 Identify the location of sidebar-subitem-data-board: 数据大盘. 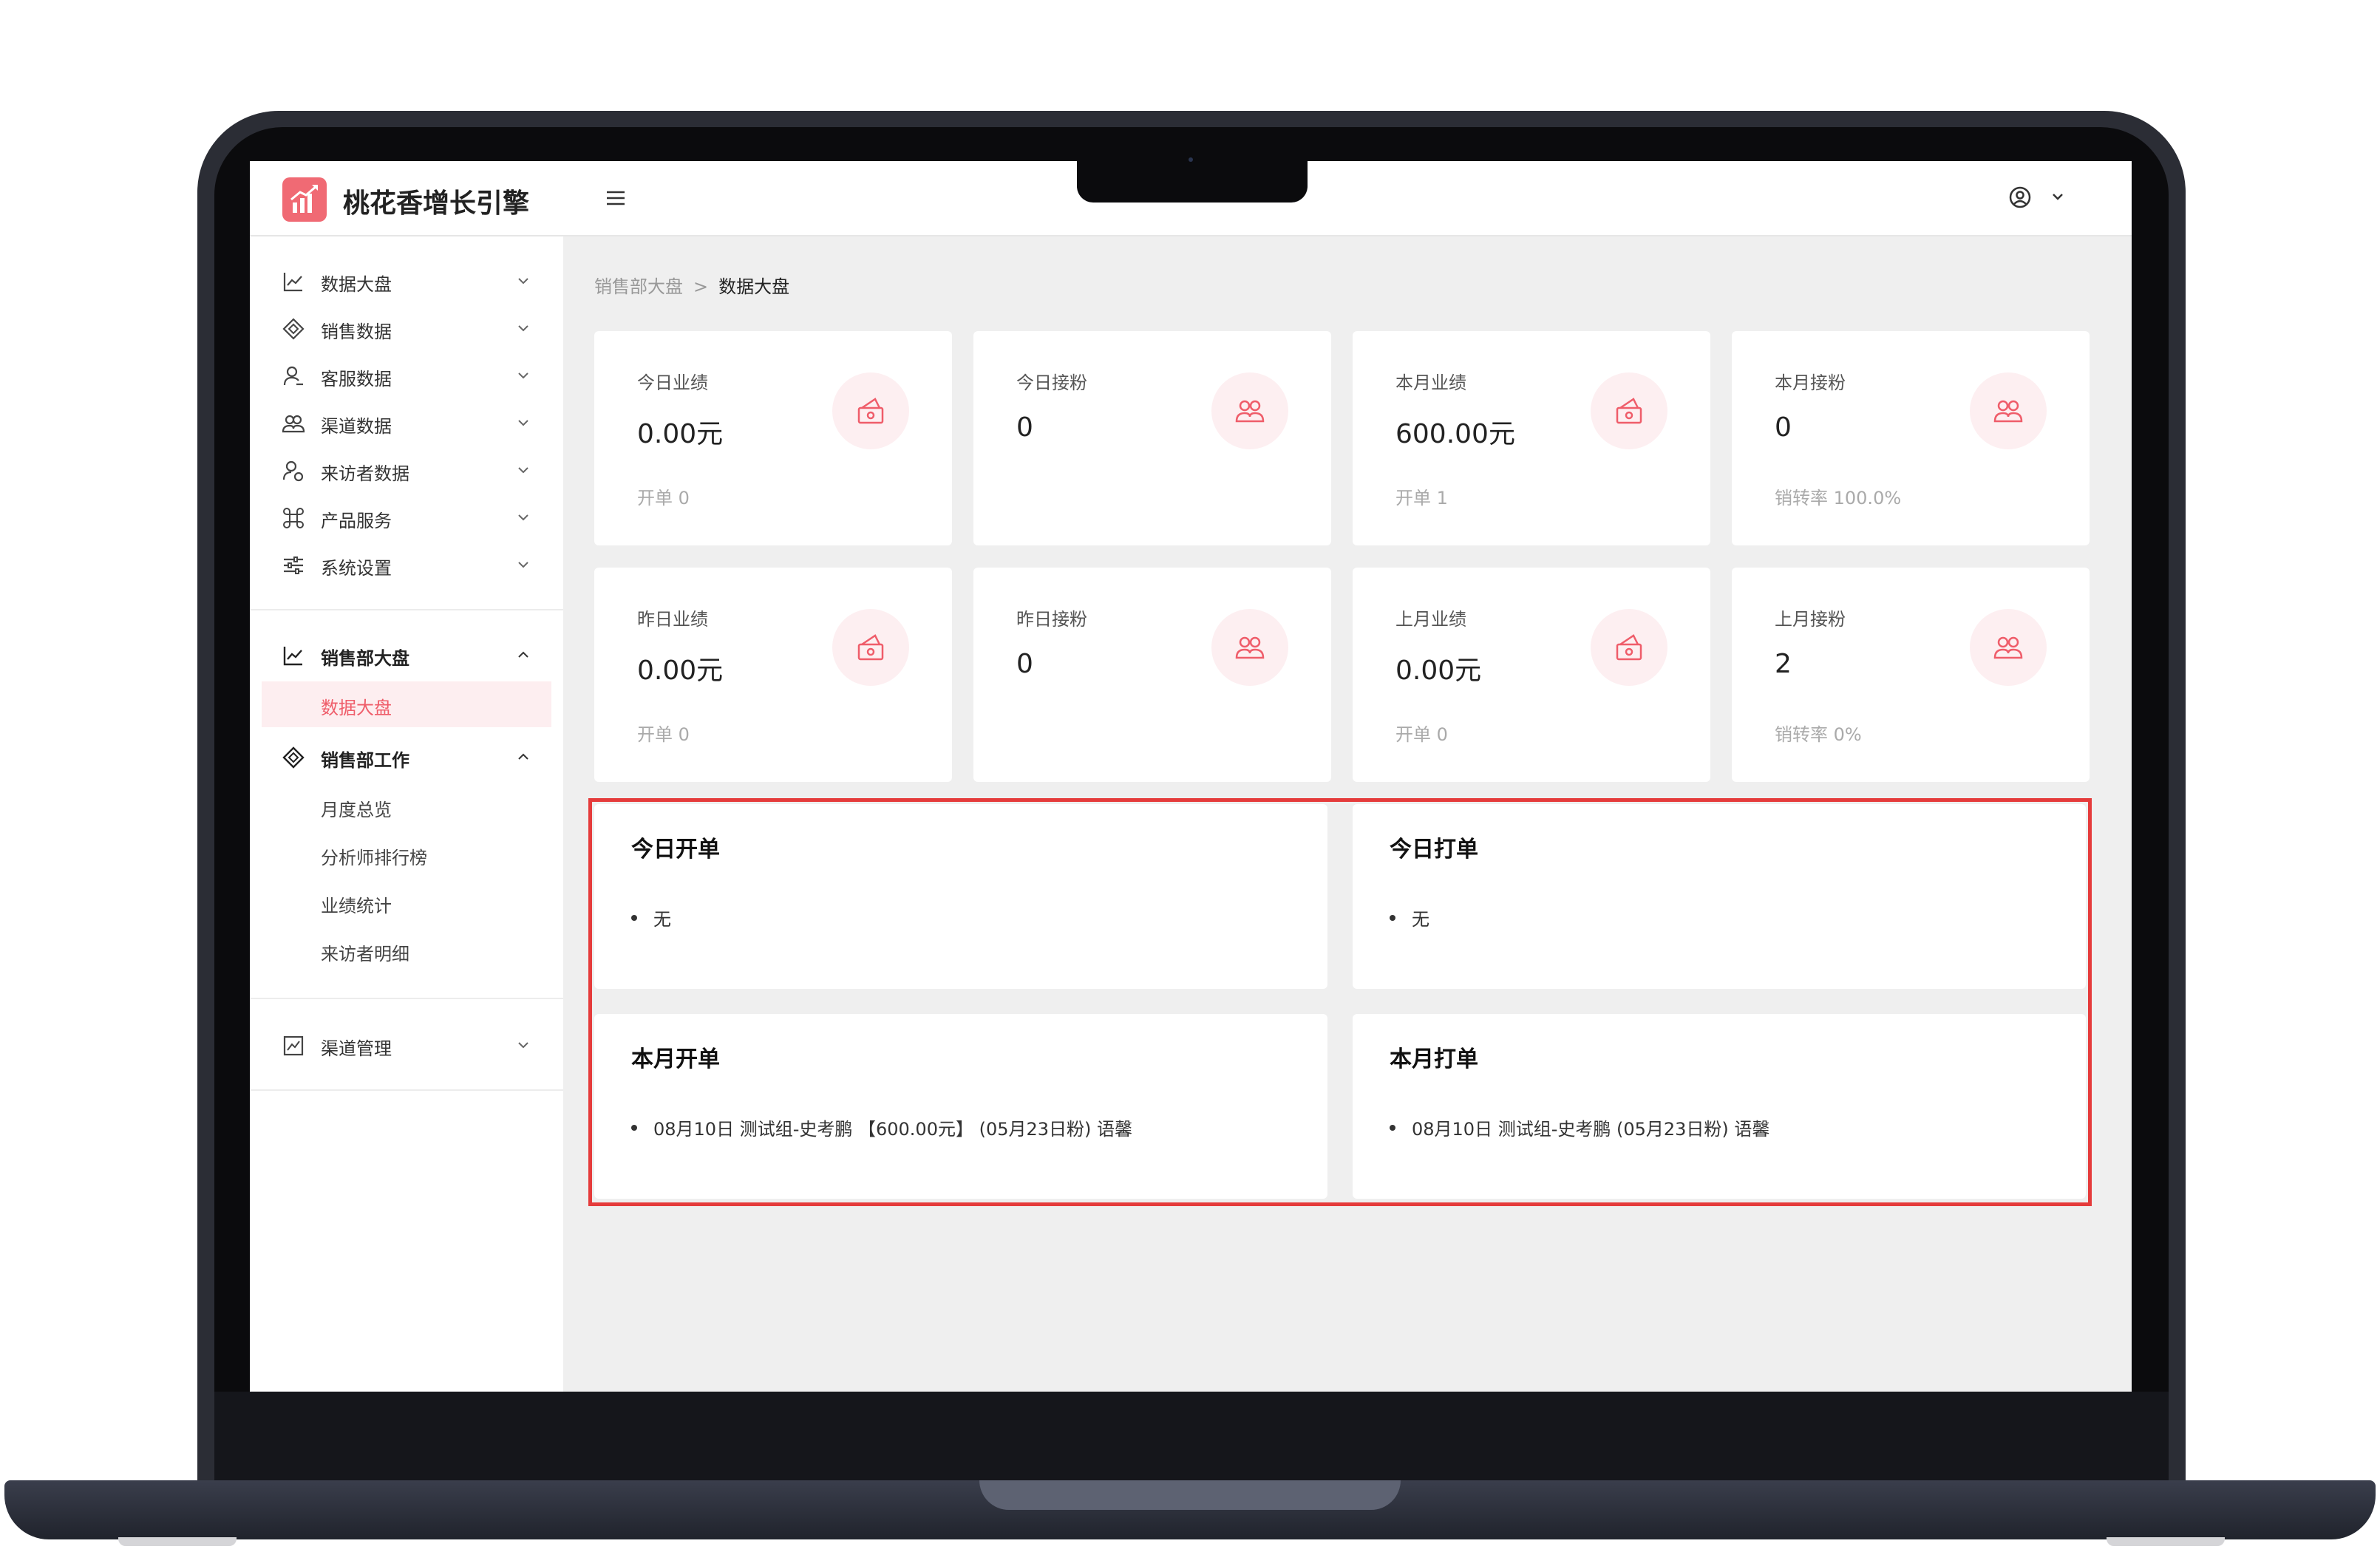
(406, 704).